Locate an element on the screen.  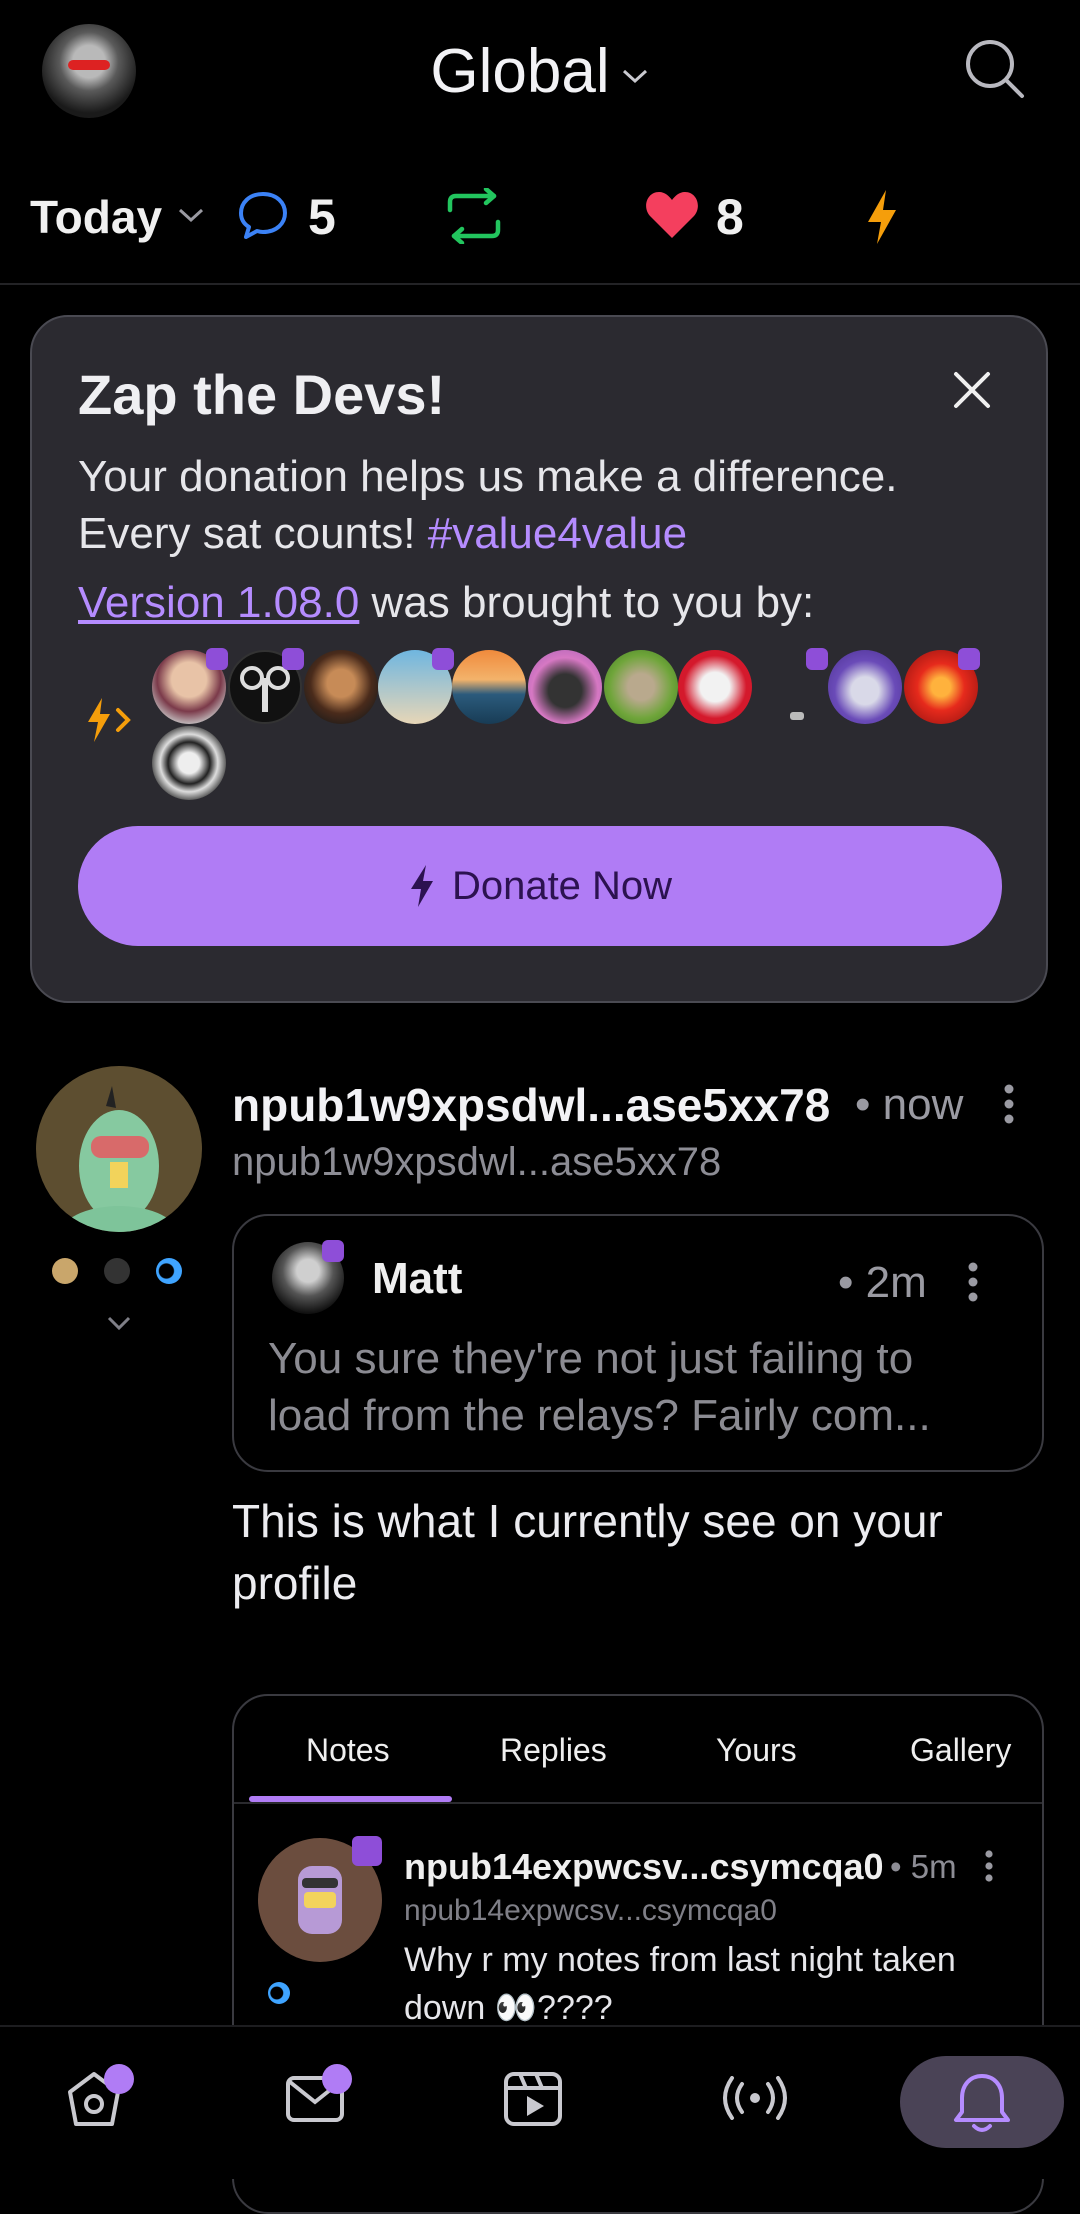
reply-icon is located at coordinates (263, 215).